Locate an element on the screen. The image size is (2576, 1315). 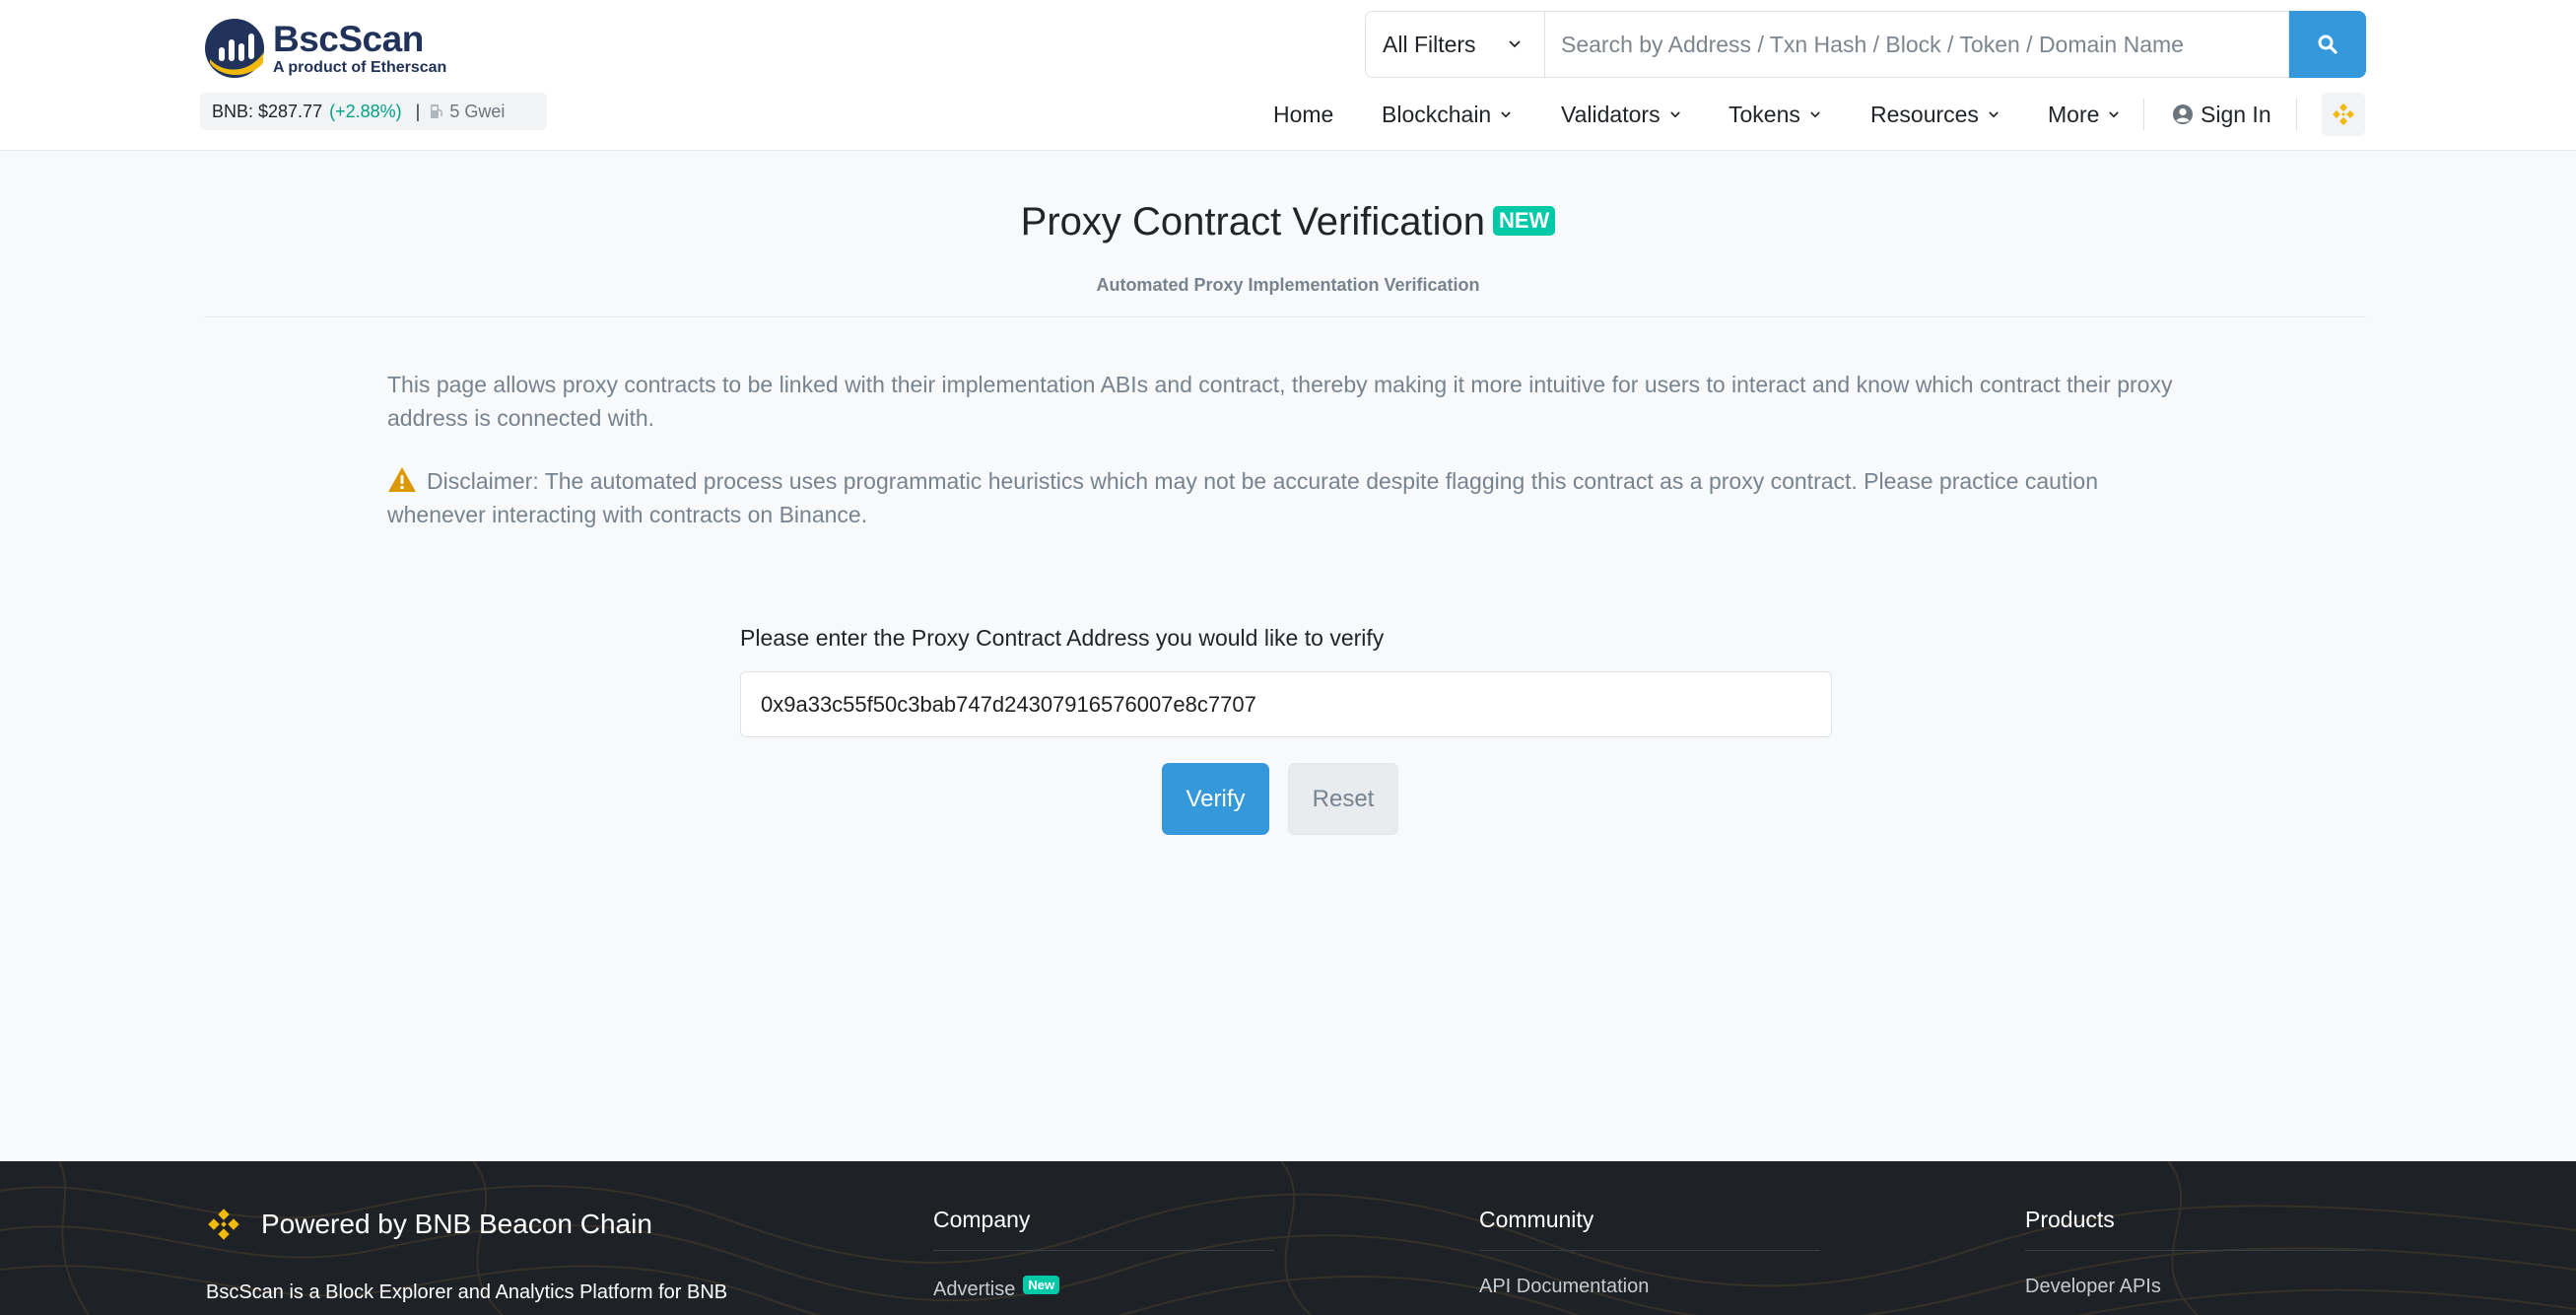
page-title: Proxy Contract Verification is located at coordinates (1252, 221).